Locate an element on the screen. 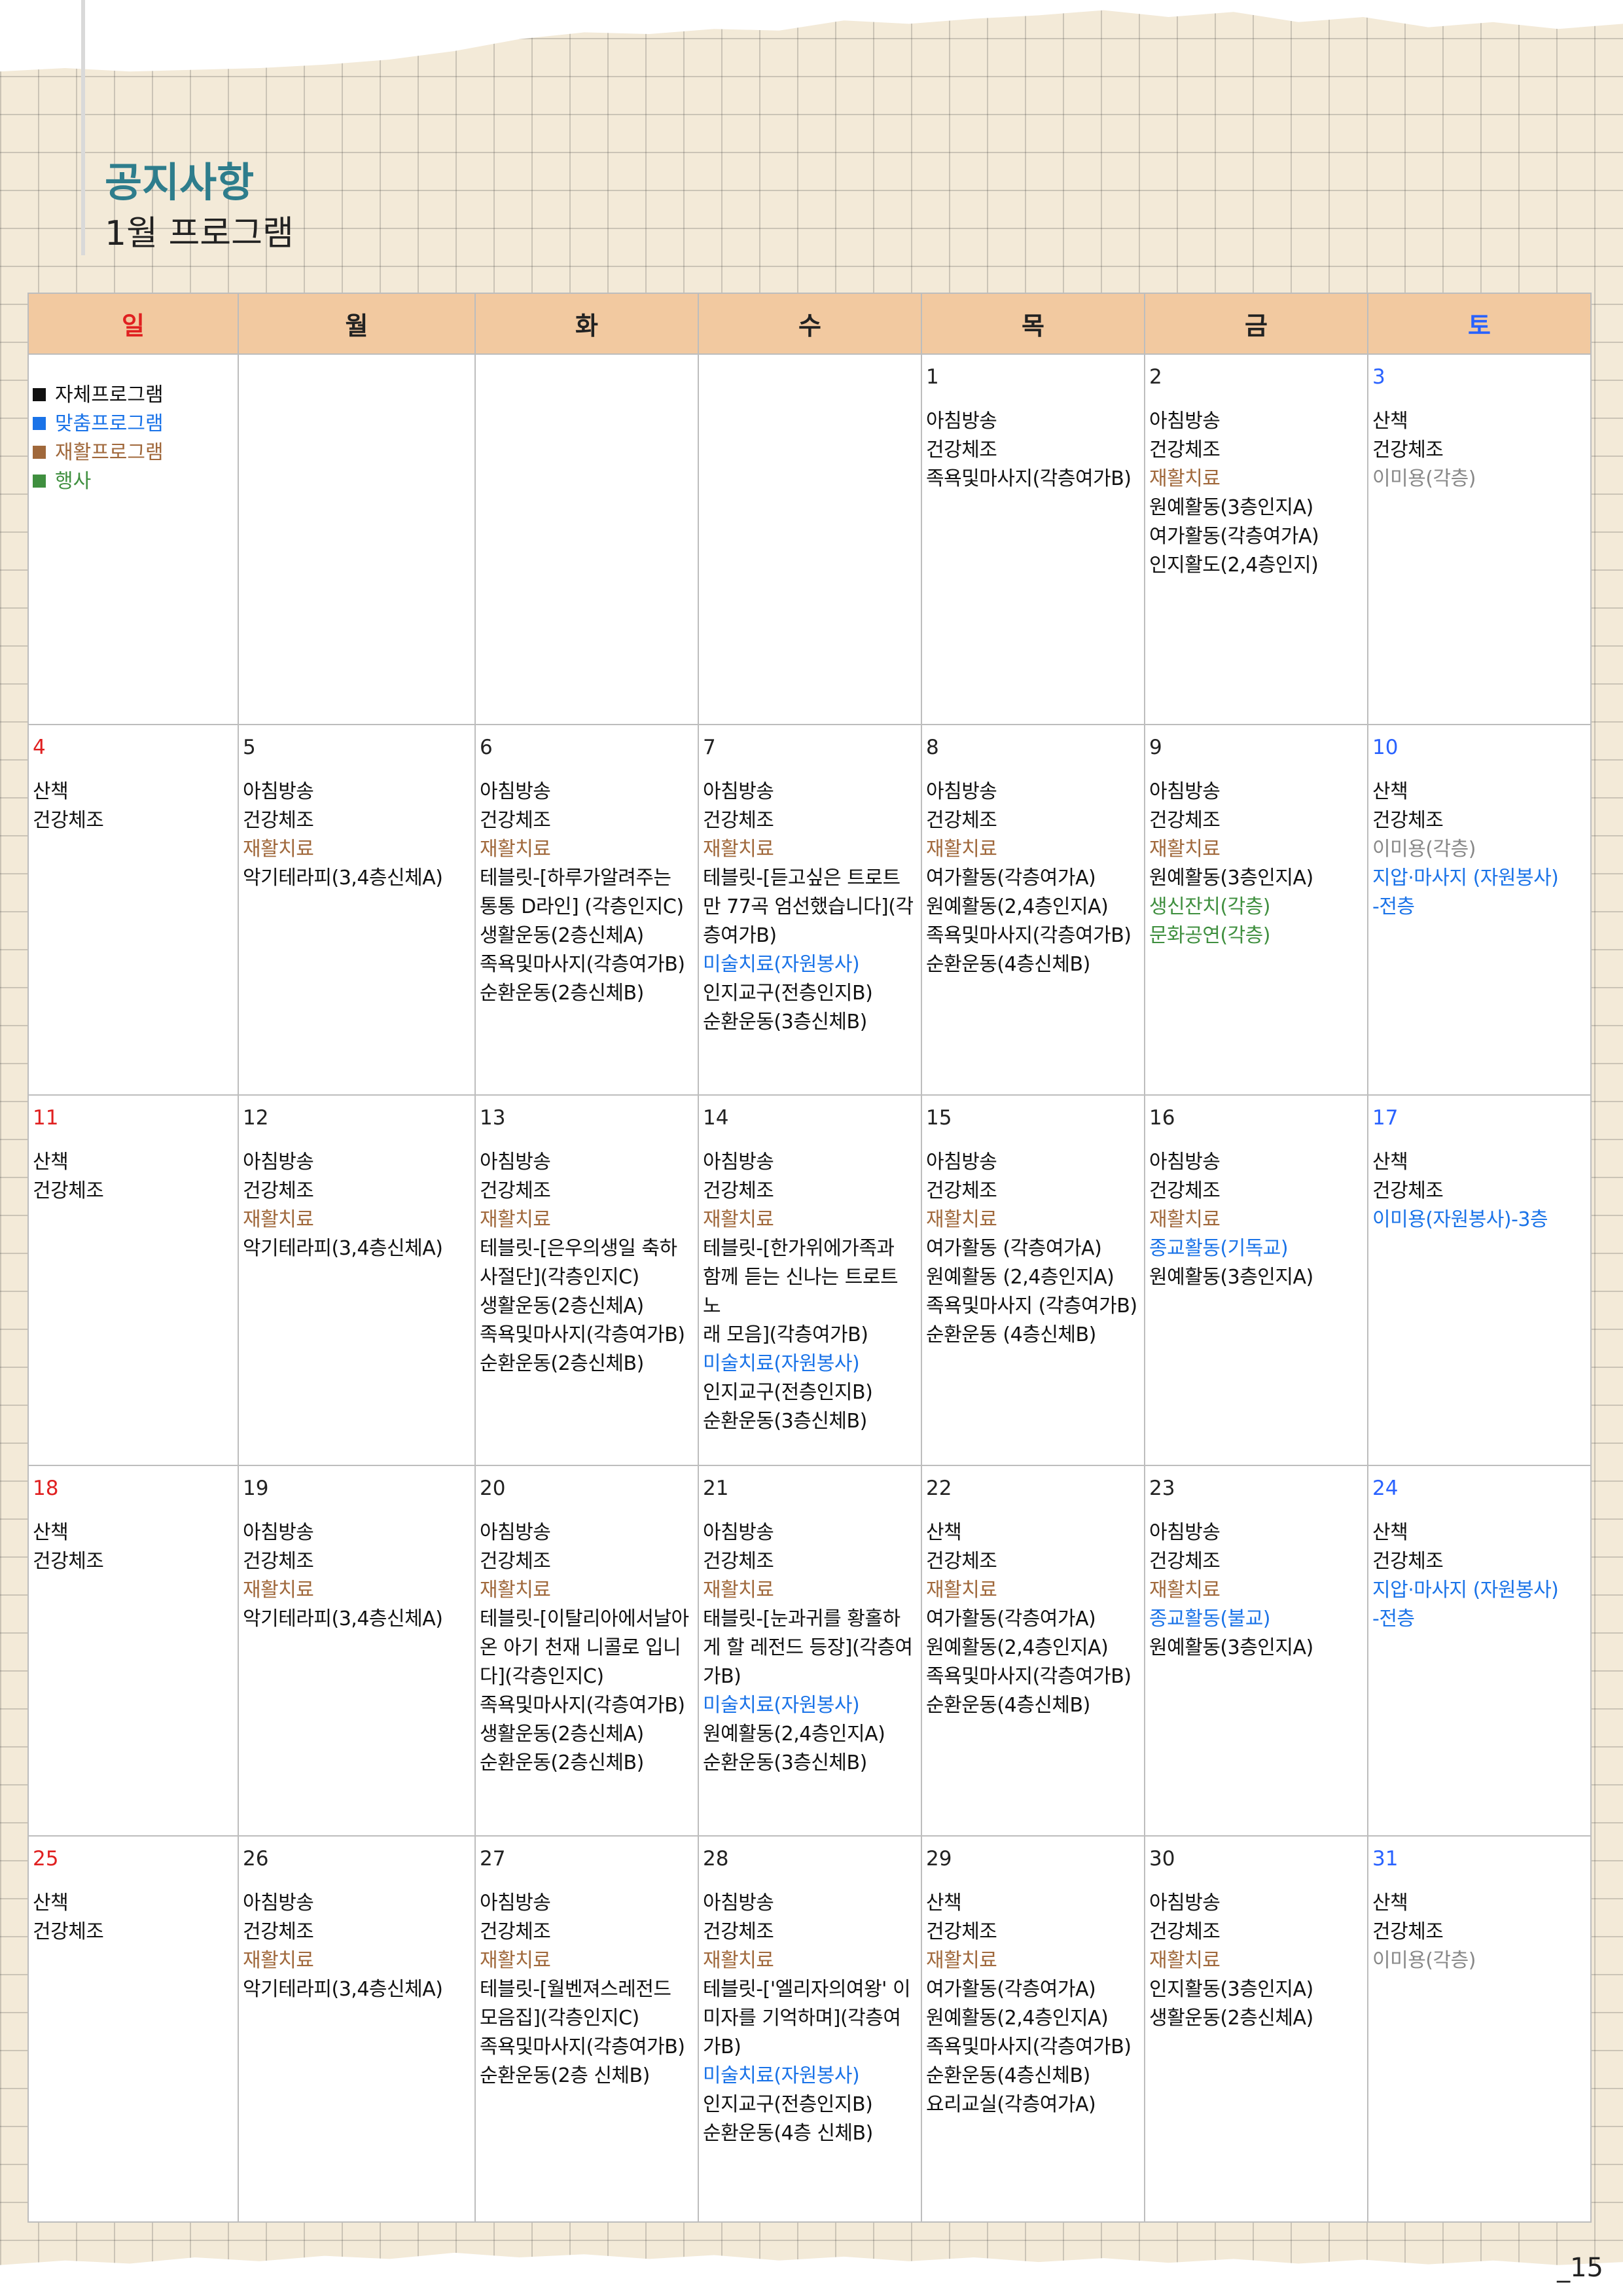 The image size is (1623, 2296). program-list: 산책 건강체조 이미용(각층) 지압·마사지 (자원봉사) -전층 is located at coordinates (1479, 850).